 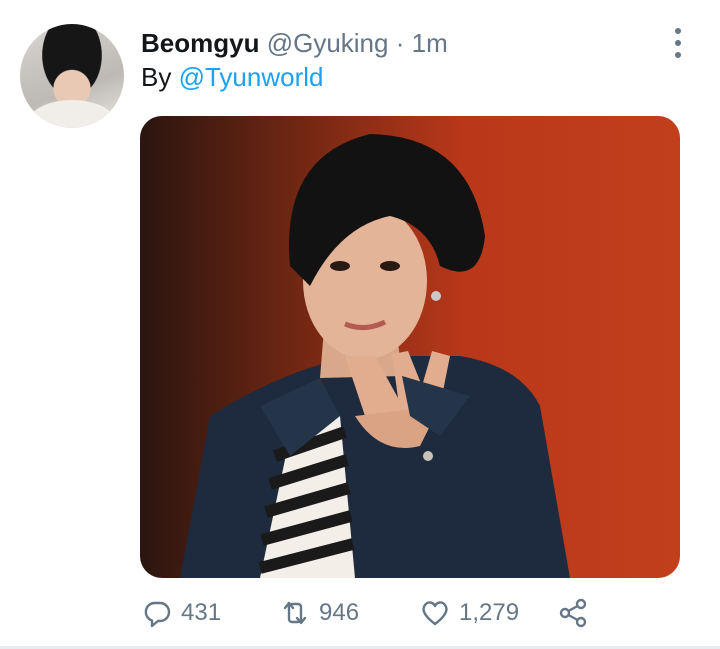 I want to click on reply-icon, so click(x=157, y=614).